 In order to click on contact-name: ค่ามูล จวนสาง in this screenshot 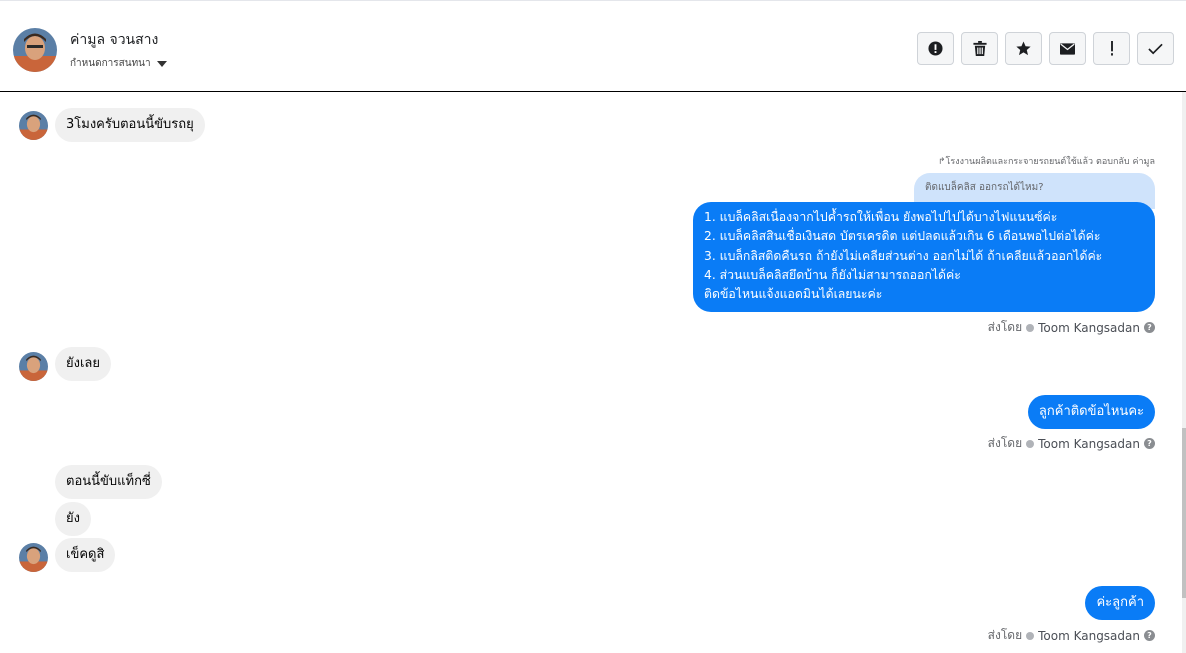, I will do `click(114, 40)`.